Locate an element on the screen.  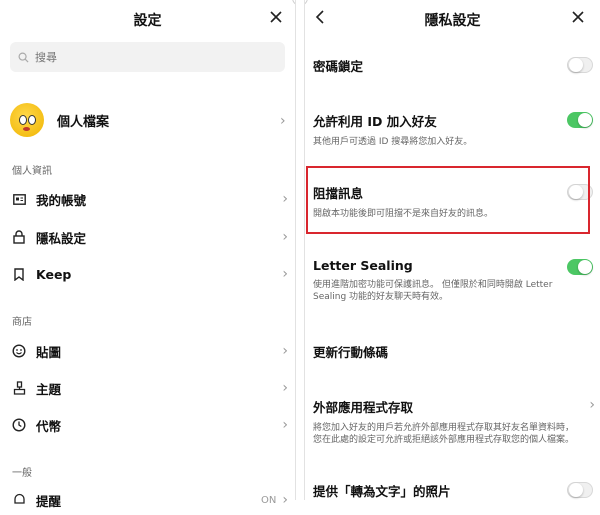
setting-update-qr: 更新行動條碼 is located at coordinates (453, 352).